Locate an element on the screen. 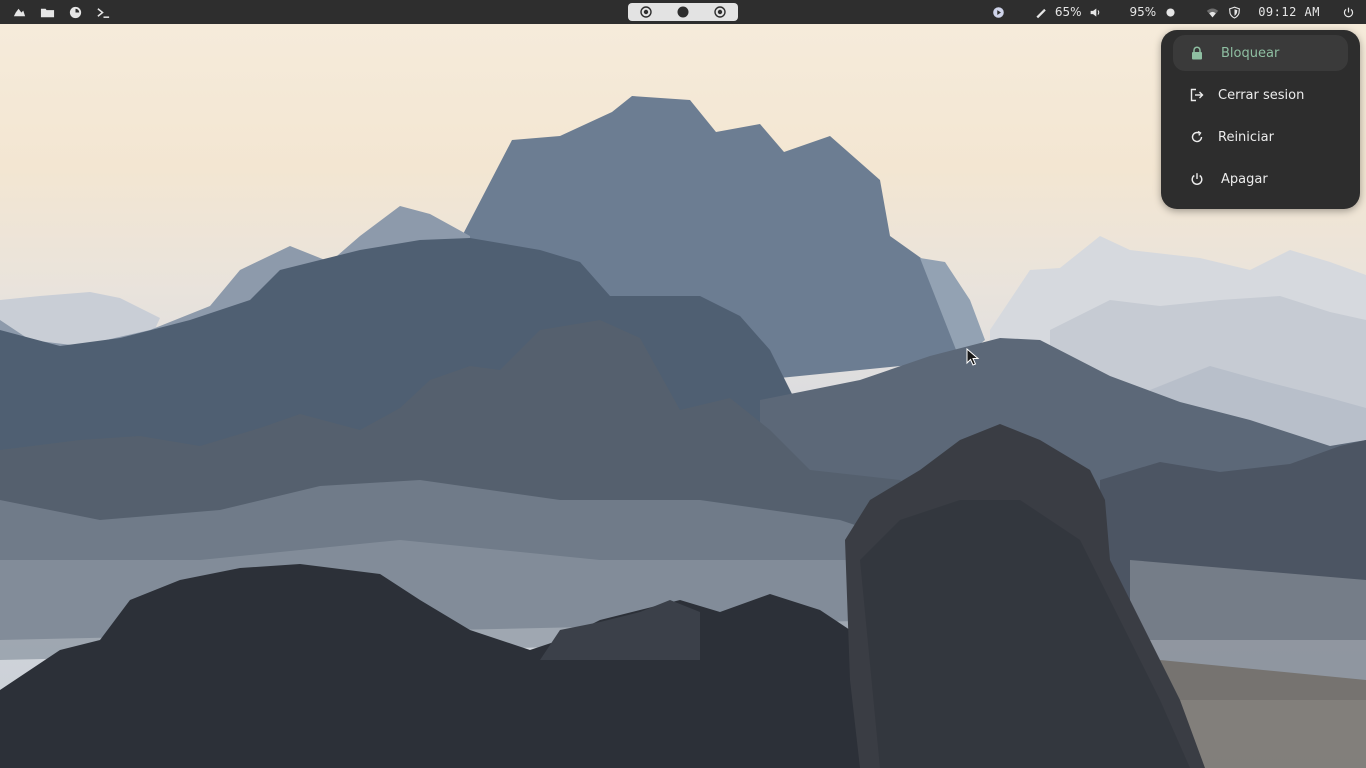 This screenshot has width=1366, height=768. power-menu: Bloquear Cerrar sesion Reiniciar Apagar is located at coordinates (1260, 119).